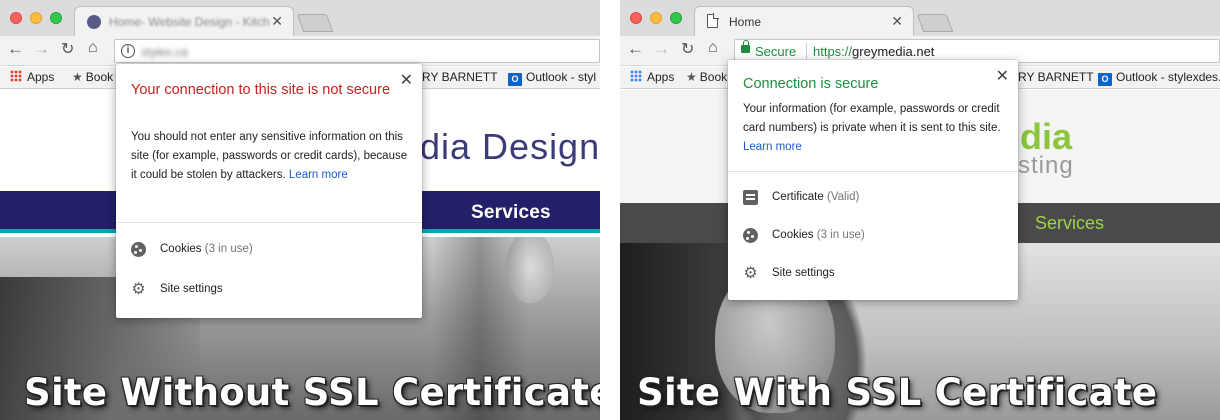 The image size is (1220, 420). I want to click on certificate-status: (Valid), so click(843, 197).